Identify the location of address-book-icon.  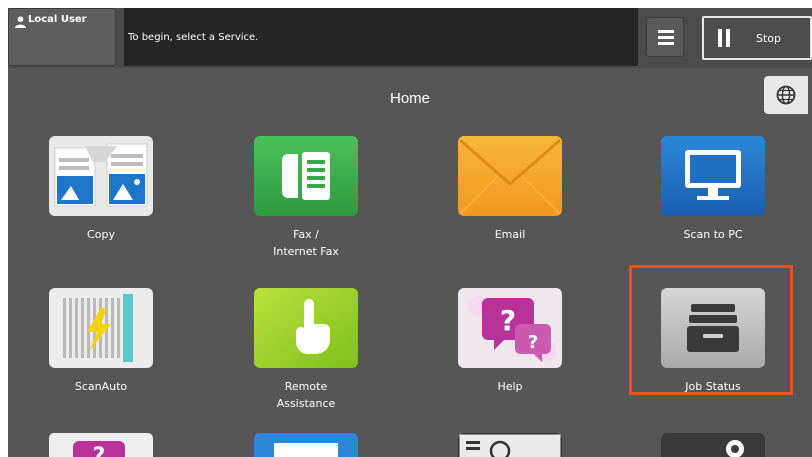
(510, 445).